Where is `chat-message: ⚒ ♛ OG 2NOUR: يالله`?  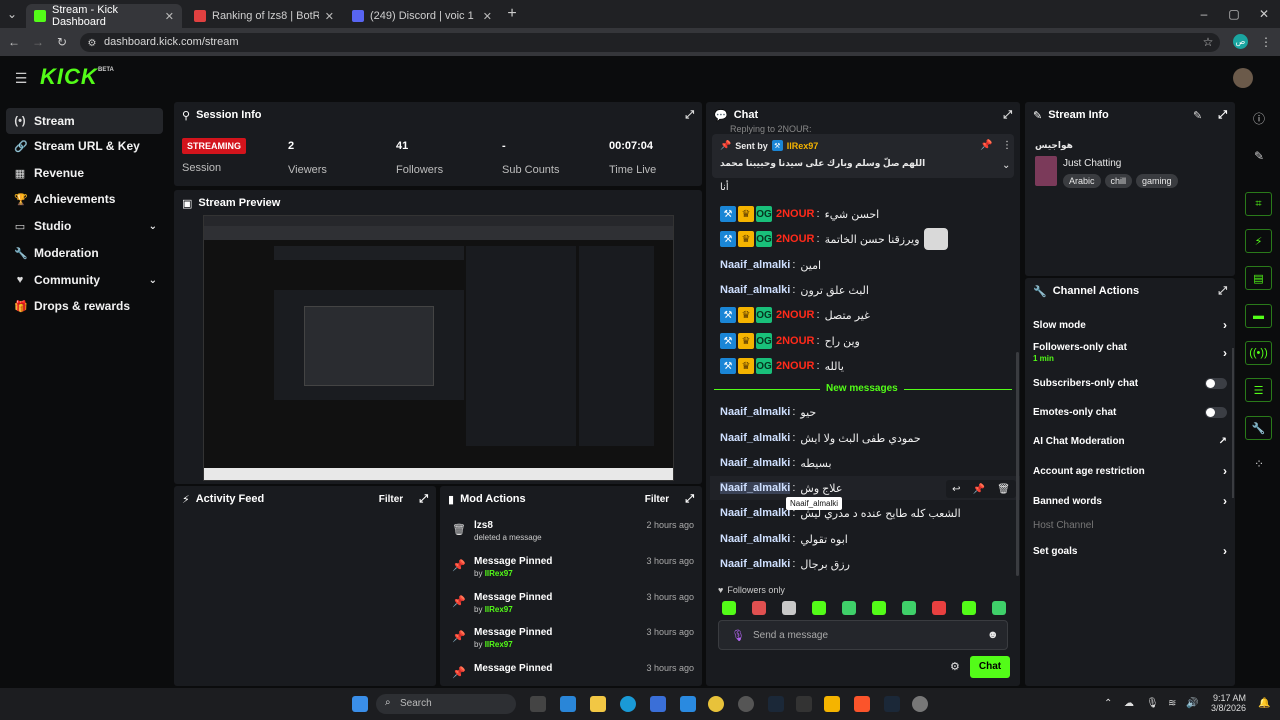
chat-message: ⚒ ♛ OG 2NOUR: يالله is located at coordinates (782, 366).